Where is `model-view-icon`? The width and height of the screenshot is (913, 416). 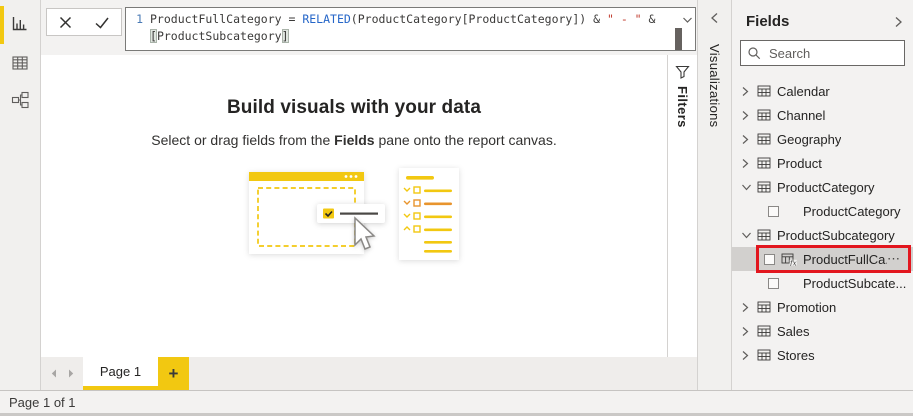 model-view-icon is located at coordinates (20, 102).